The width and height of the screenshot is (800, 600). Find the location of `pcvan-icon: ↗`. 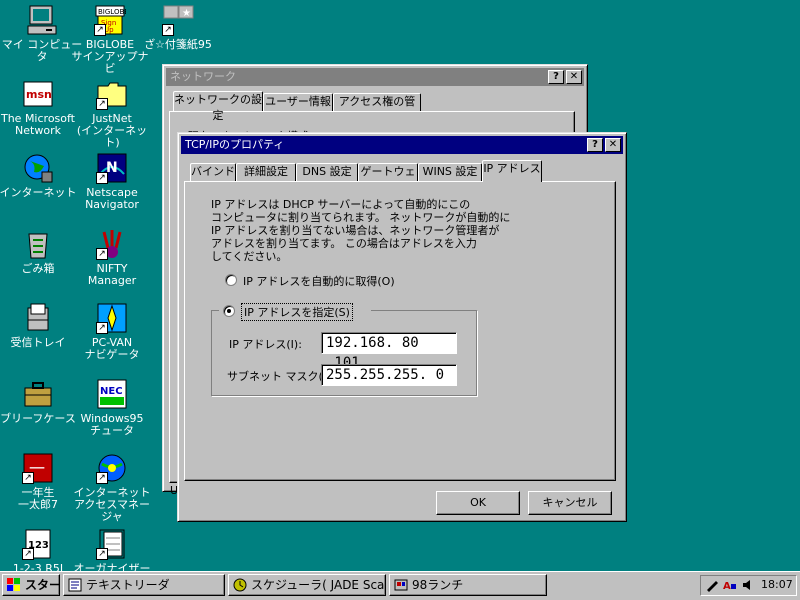

pcvan-icon: ↗ is located at coordinates (112, 318).